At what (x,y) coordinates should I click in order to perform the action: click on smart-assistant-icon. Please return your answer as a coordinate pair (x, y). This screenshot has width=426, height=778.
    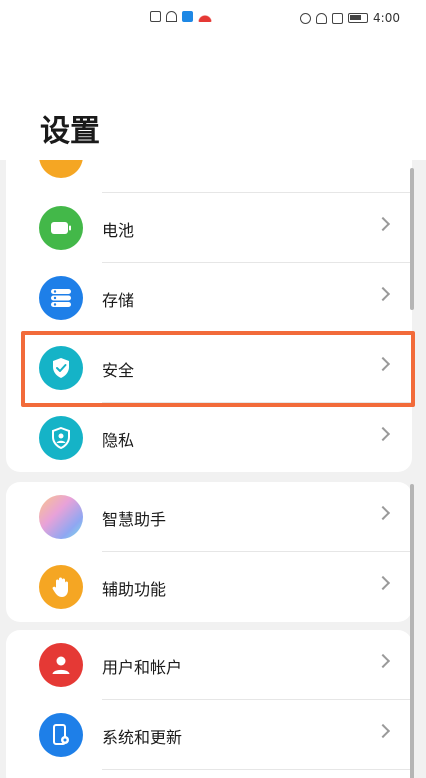
    Looking at the image, I should click on (61, 517).